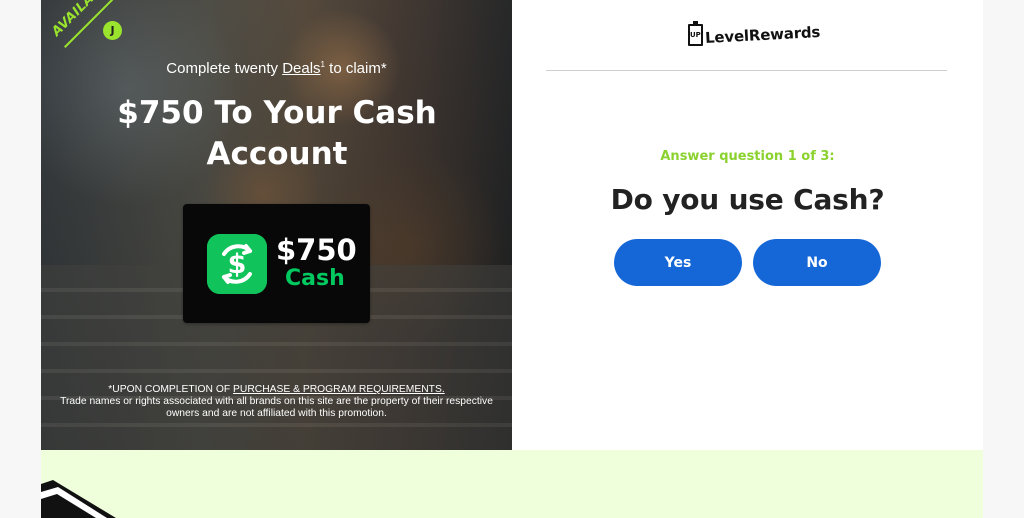  I want to click on levelrewards-logo: UP LevelRewards, so click(754, 35).